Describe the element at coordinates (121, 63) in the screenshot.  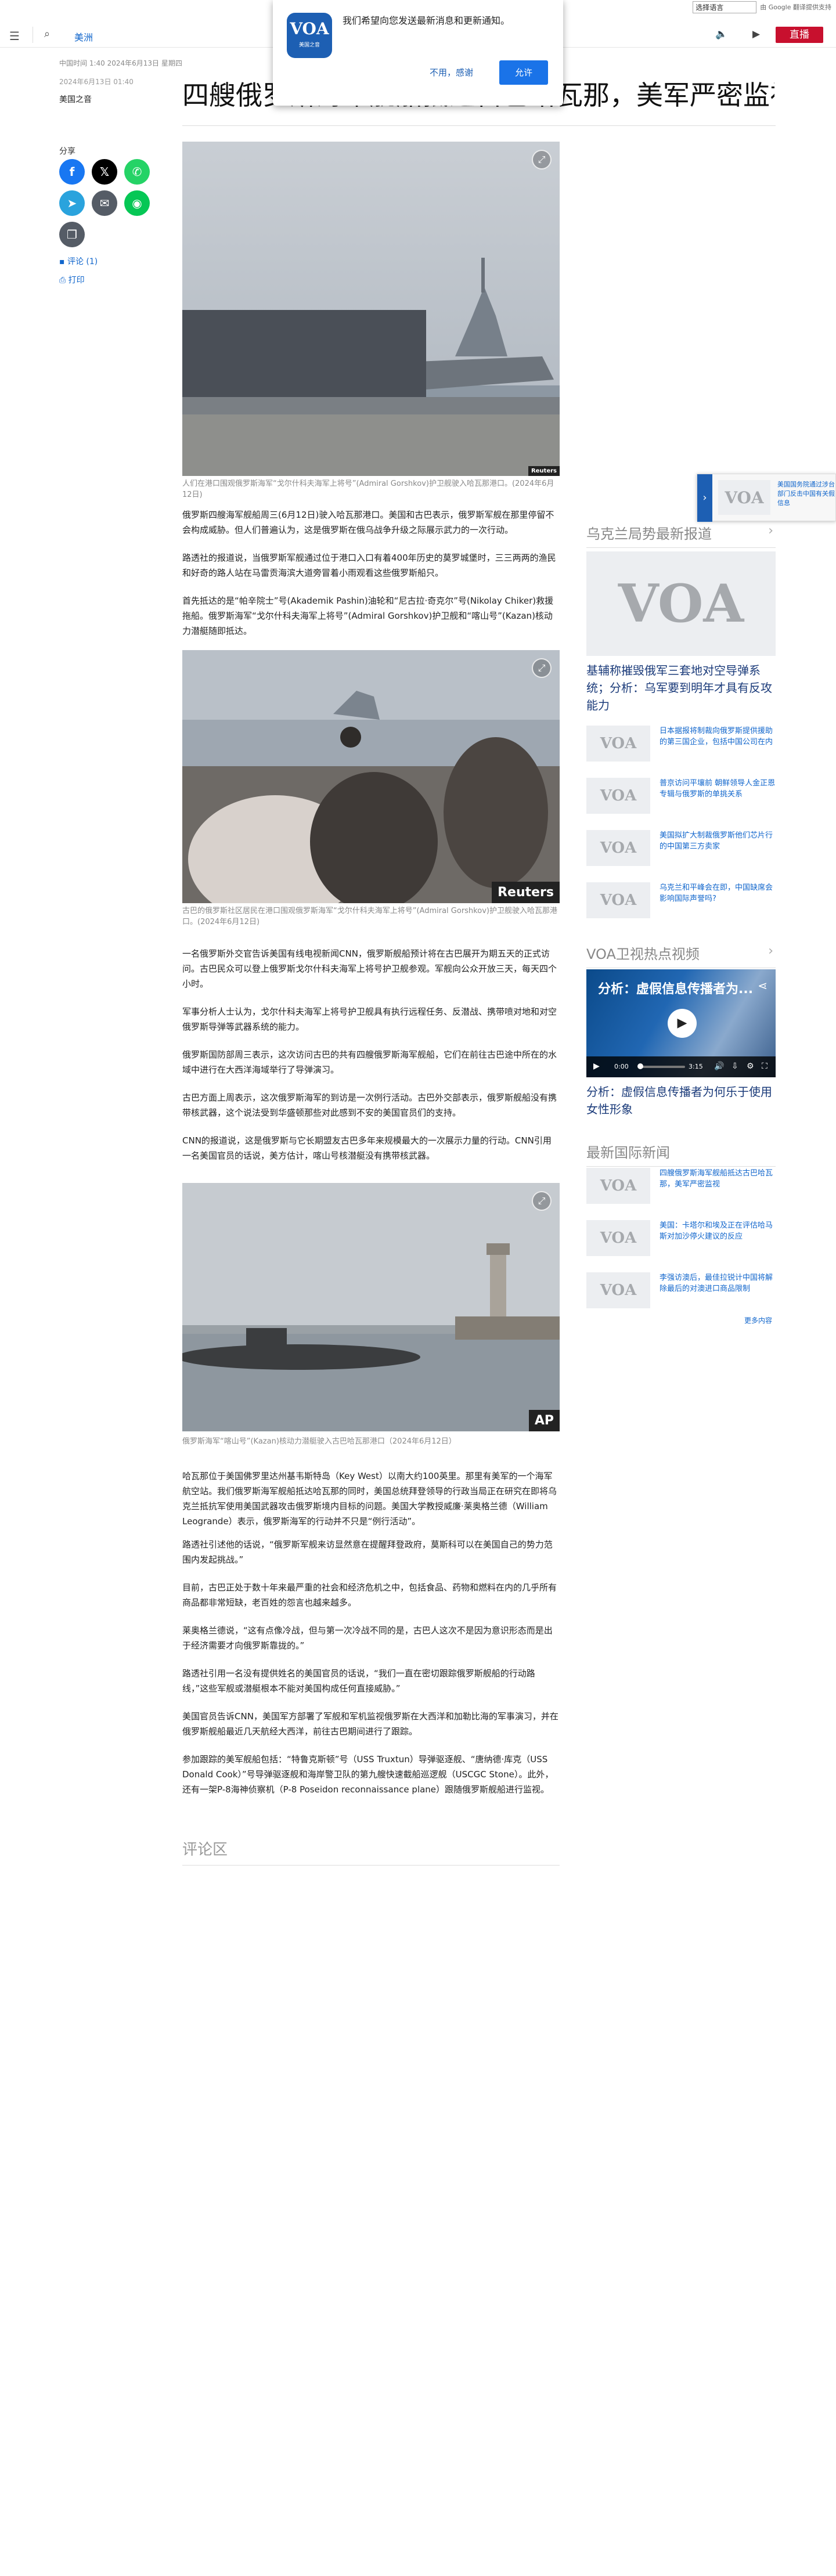
I see `dateline: 中国时间 1:40 2024年6月13日 星期四` at that location.